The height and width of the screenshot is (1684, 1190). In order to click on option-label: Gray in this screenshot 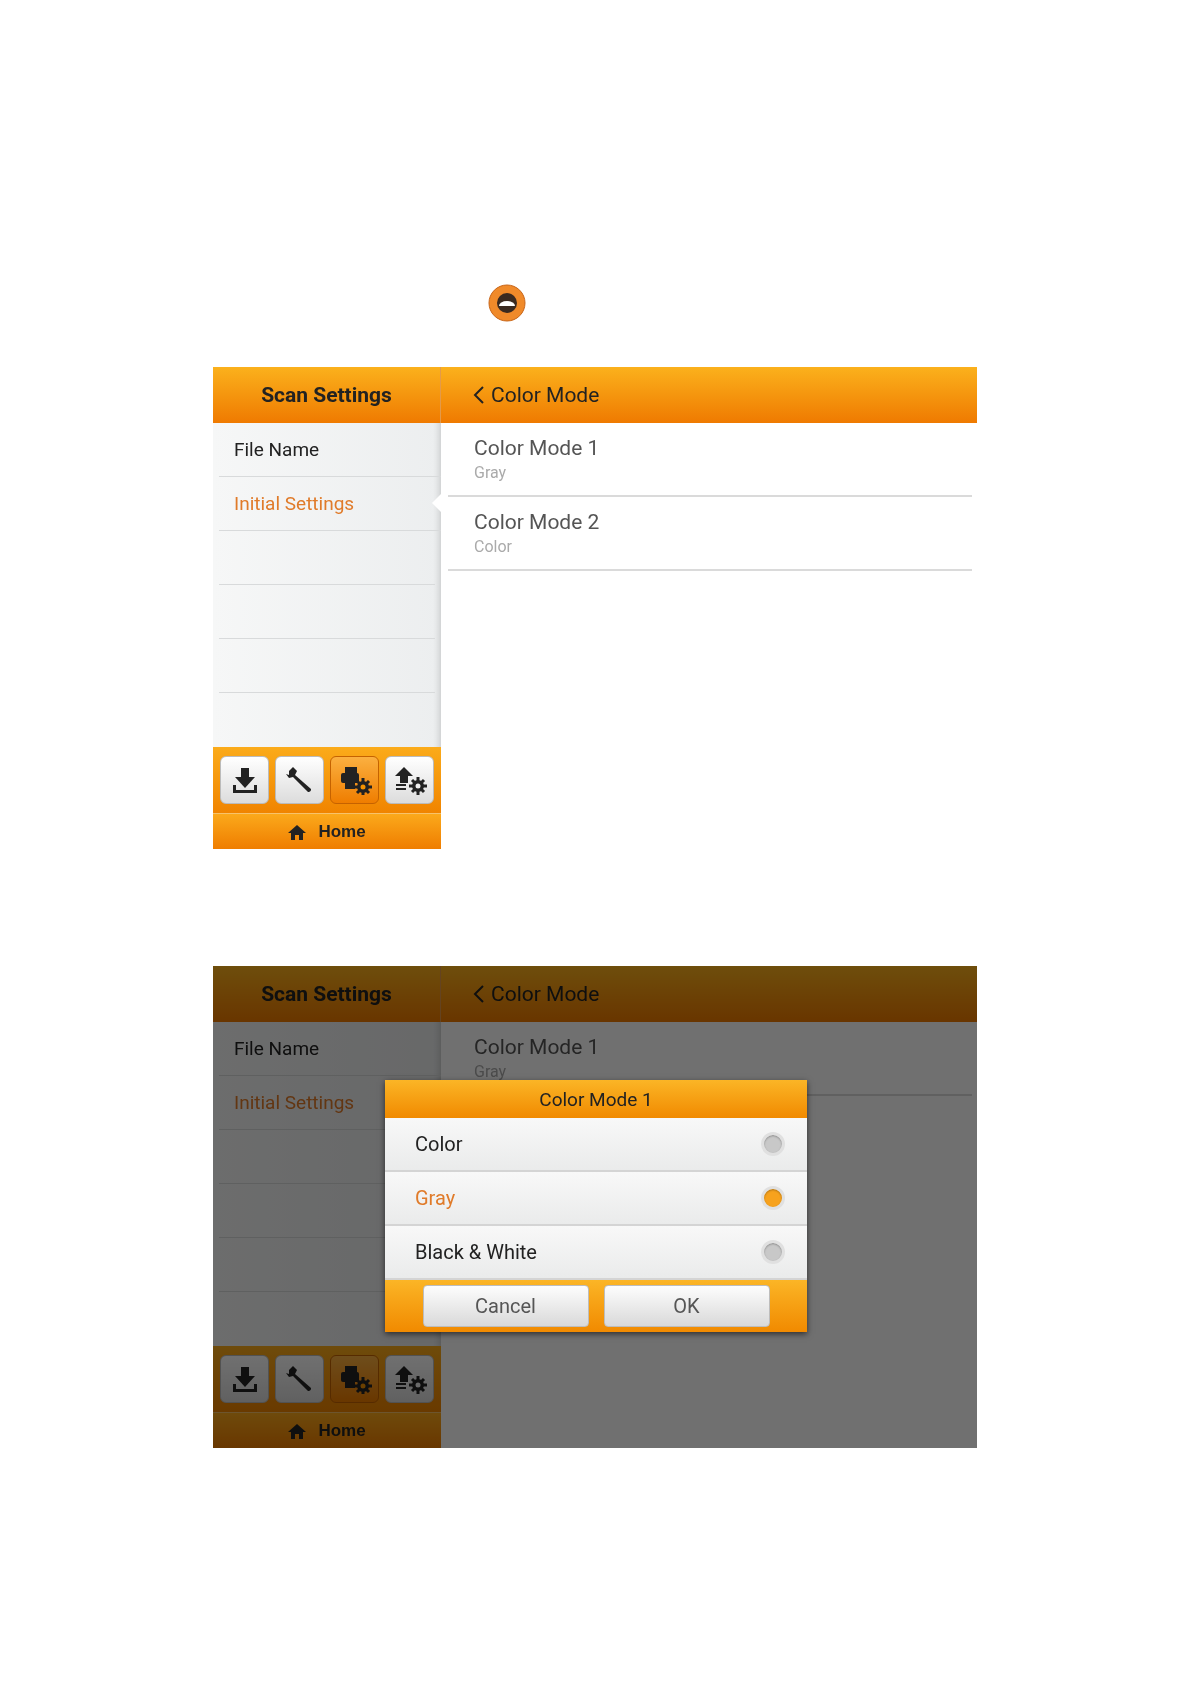, I will do `click(435, 1198)`.